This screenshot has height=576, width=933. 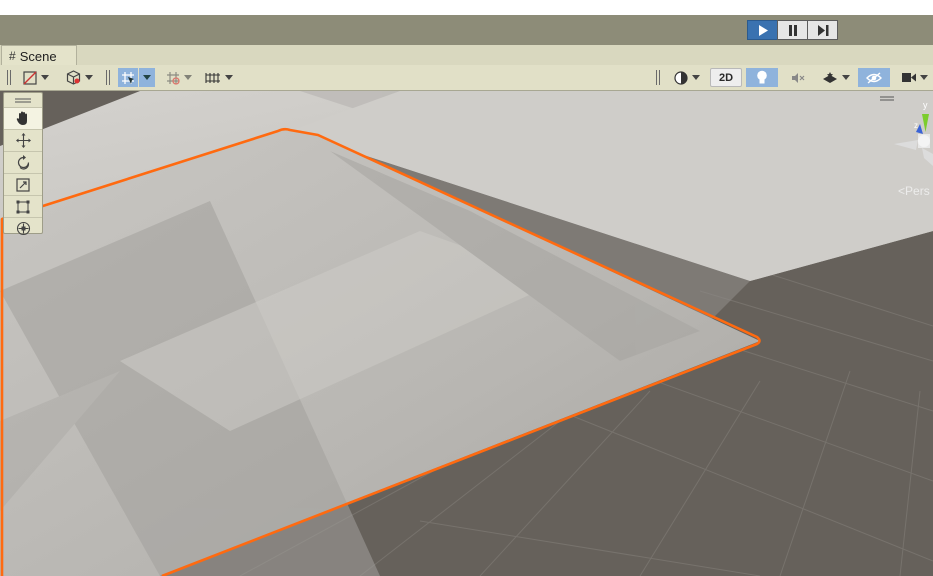 I want to click on tools-drag-handle, so click(x=23, y=100).